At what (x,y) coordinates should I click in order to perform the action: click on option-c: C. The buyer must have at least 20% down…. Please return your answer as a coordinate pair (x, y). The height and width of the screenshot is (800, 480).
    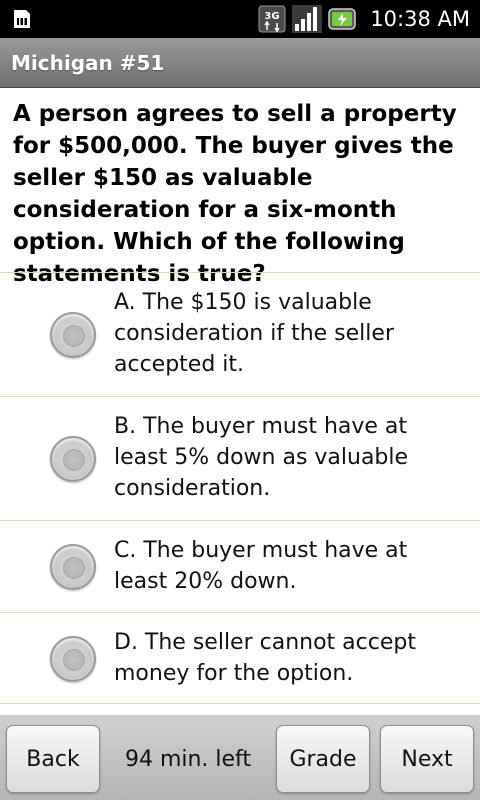
    Looking at the image, I should click on (240, 566).